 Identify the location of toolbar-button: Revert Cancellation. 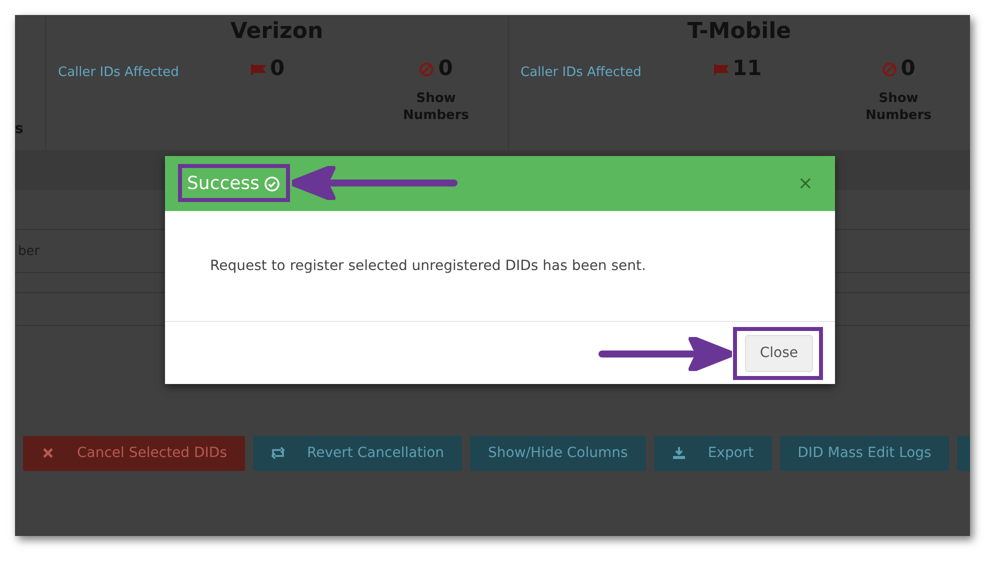
(357, 453).